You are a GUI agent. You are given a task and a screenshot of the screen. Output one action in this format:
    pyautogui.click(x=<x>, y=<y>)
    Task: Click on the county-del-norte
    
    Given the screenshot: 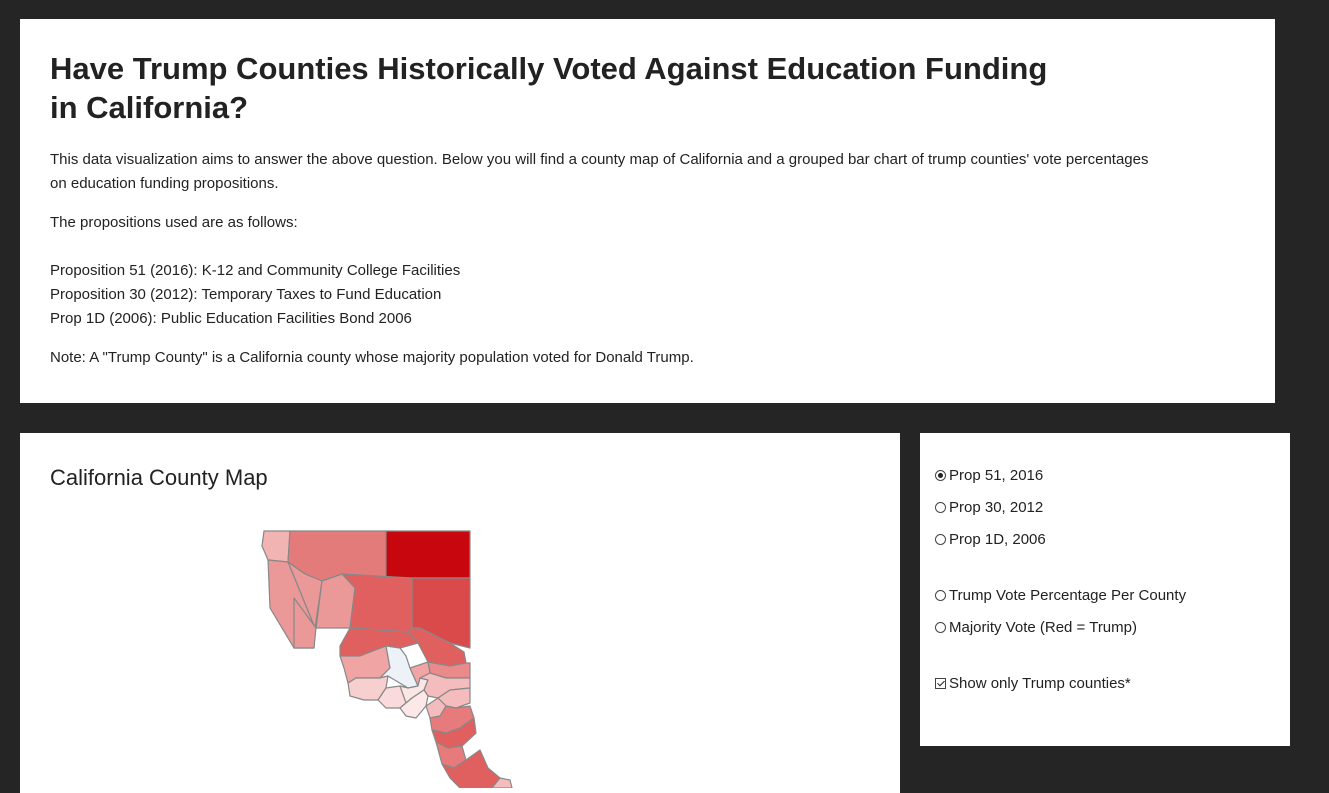 What is the action you would take?
    pyautogui.click(x=276, y=546)
    